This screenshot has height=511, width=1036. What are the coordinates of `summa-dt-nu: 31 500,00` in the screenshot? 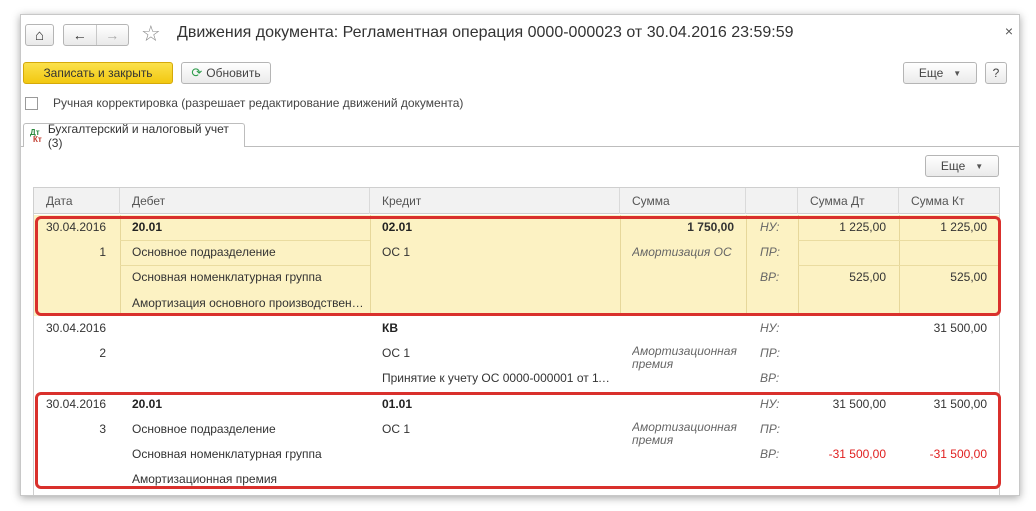 It's located at (859, 404).